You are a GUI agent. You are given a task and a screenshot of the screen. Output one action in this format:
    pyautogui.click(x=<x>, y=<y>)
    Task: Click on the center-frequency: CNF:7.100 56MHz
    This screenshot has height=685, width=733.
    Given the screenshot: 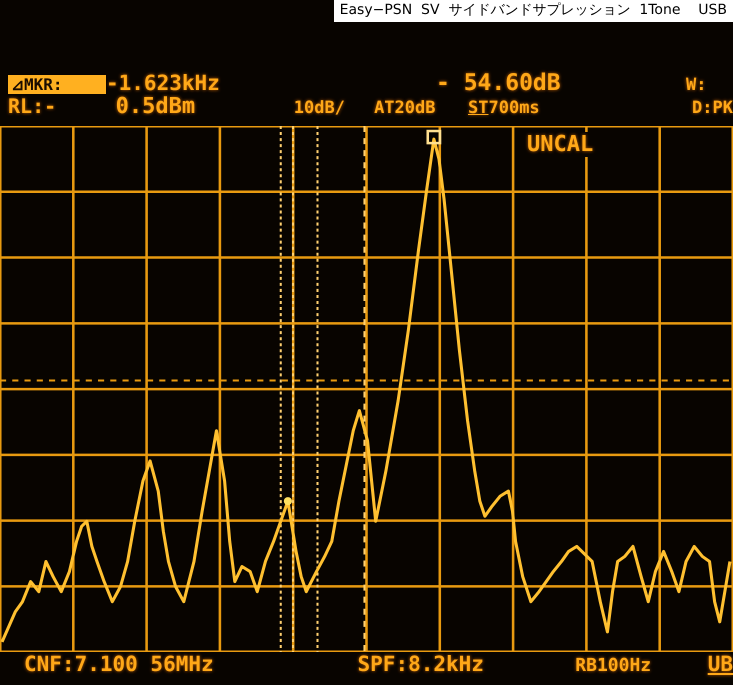 What is the action you would take?
    pyautogui.click(x=119, y=664)
    